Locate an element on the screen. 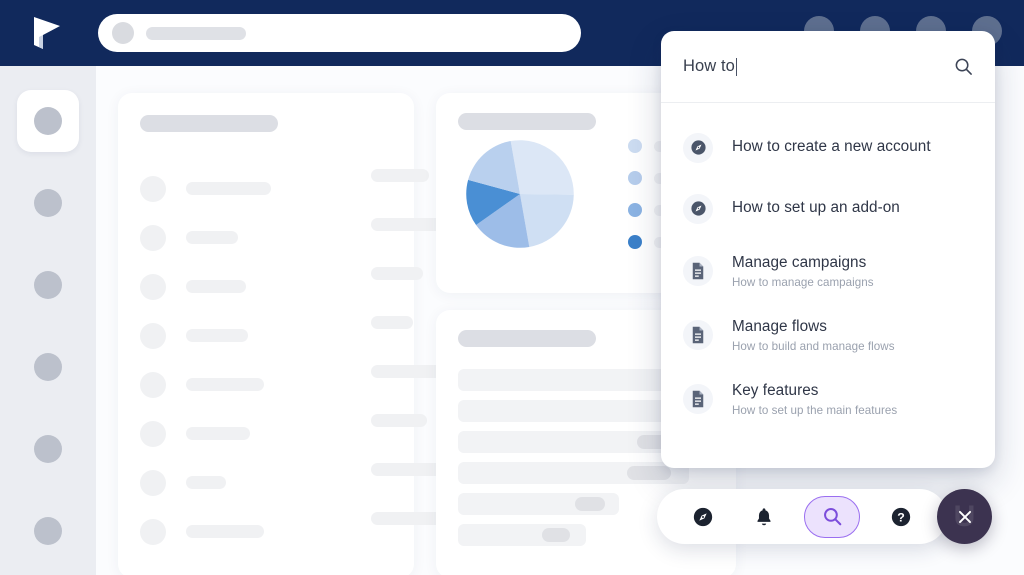 This screenshot has width=1024, height=575. search-result-item: How to create a new account is located at coordinates (828, 147).